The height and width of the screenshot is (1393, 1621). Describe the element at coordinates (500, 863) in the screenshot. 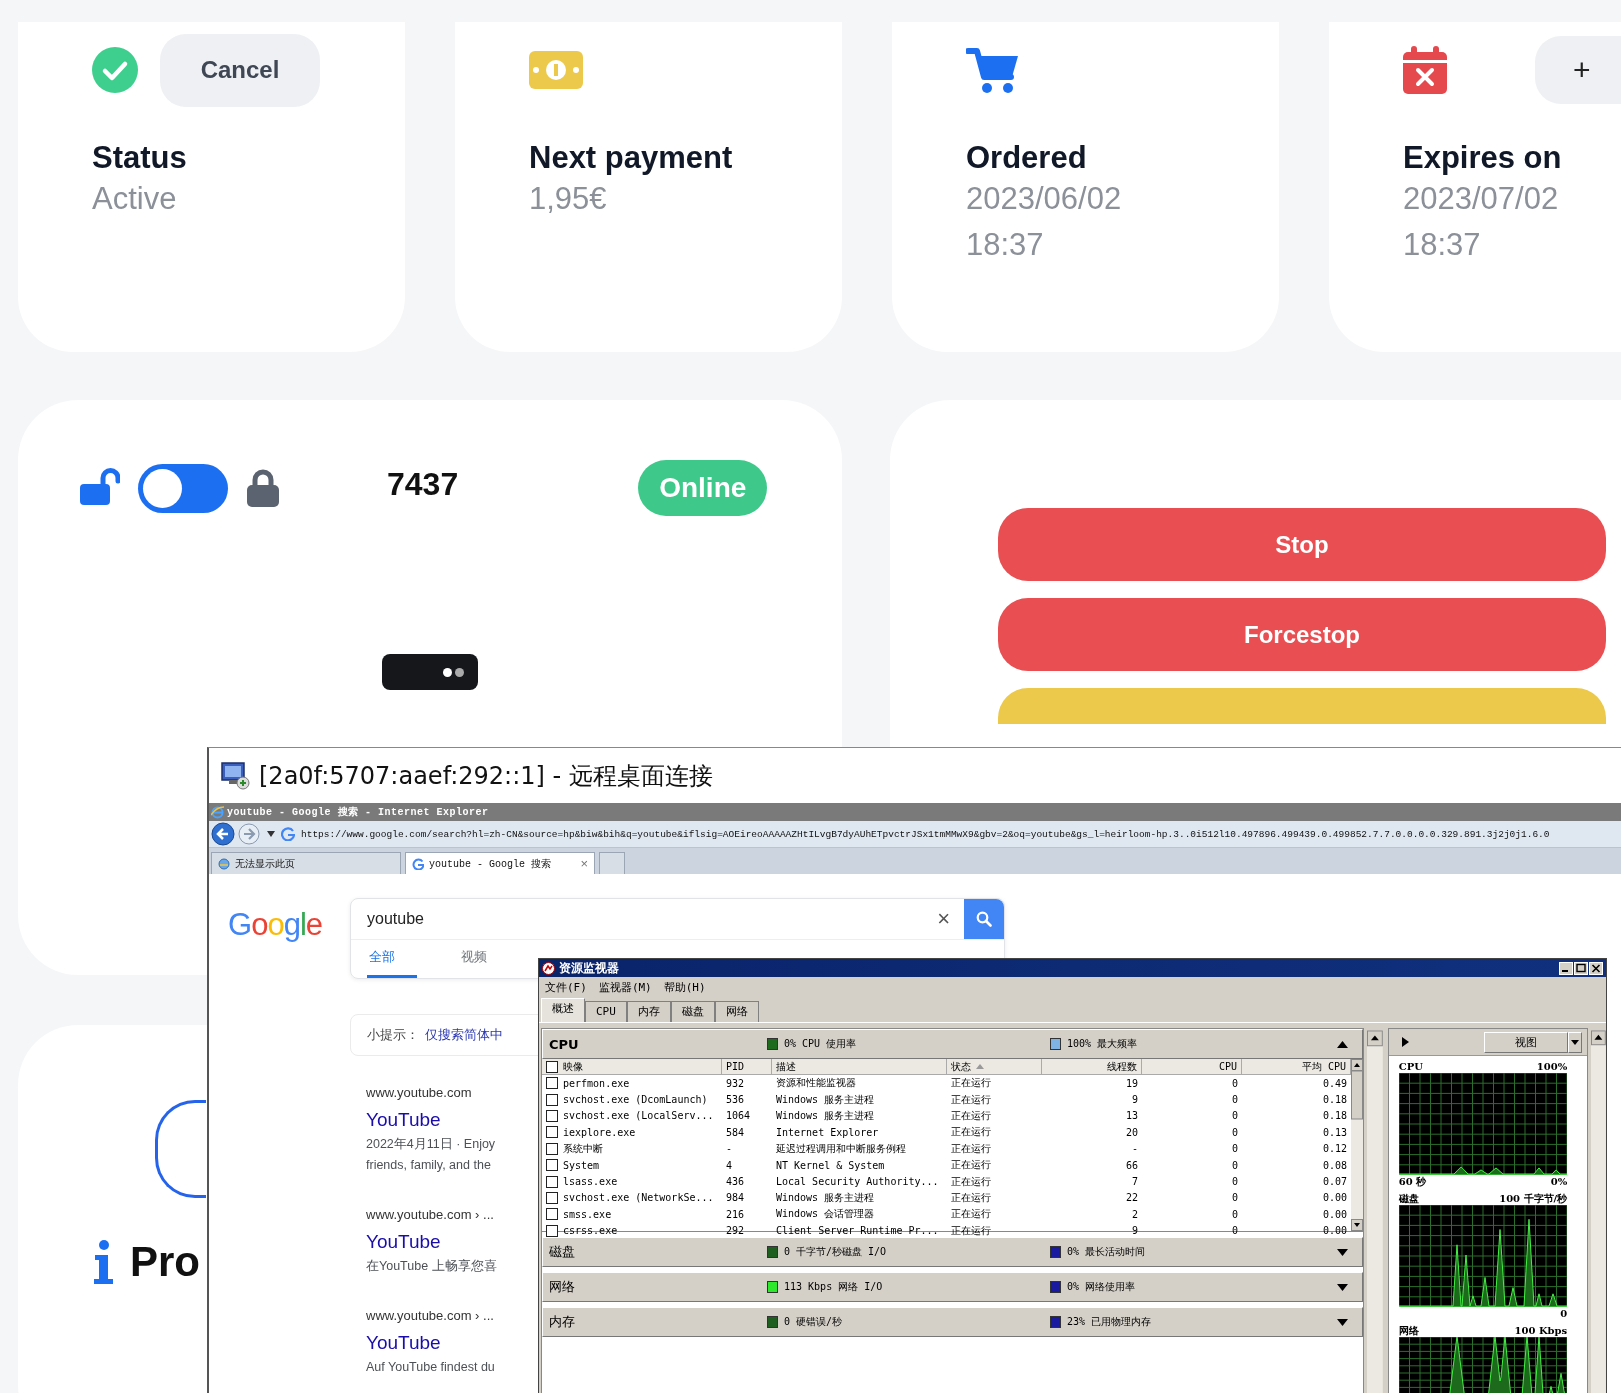

I see `browser-tab: youtube - Google 搜索 ×` at that location.